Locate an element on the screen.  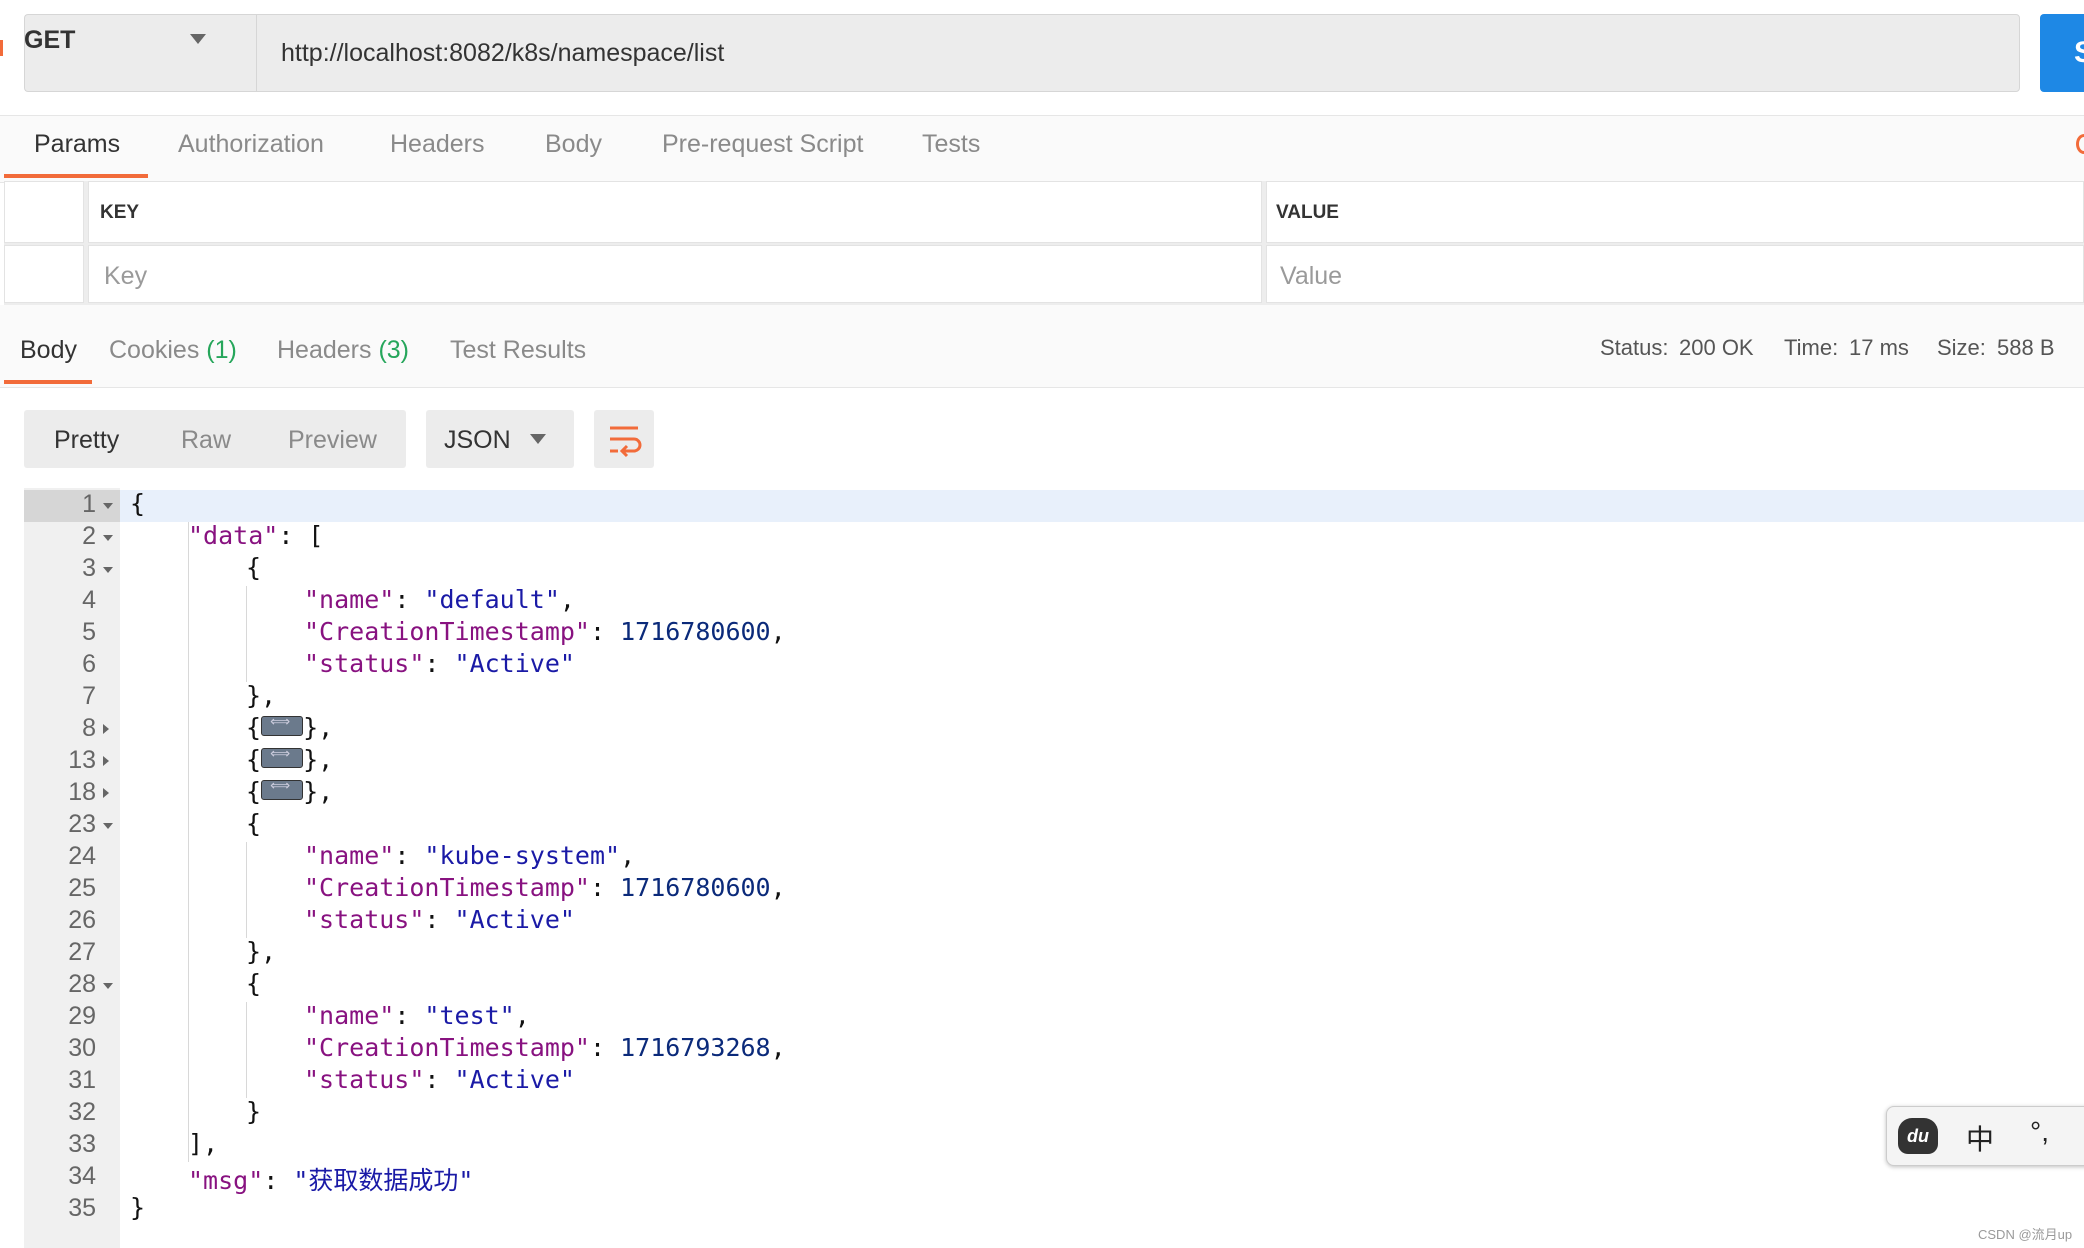
code-line: }, is located at coordinates (261, 695).